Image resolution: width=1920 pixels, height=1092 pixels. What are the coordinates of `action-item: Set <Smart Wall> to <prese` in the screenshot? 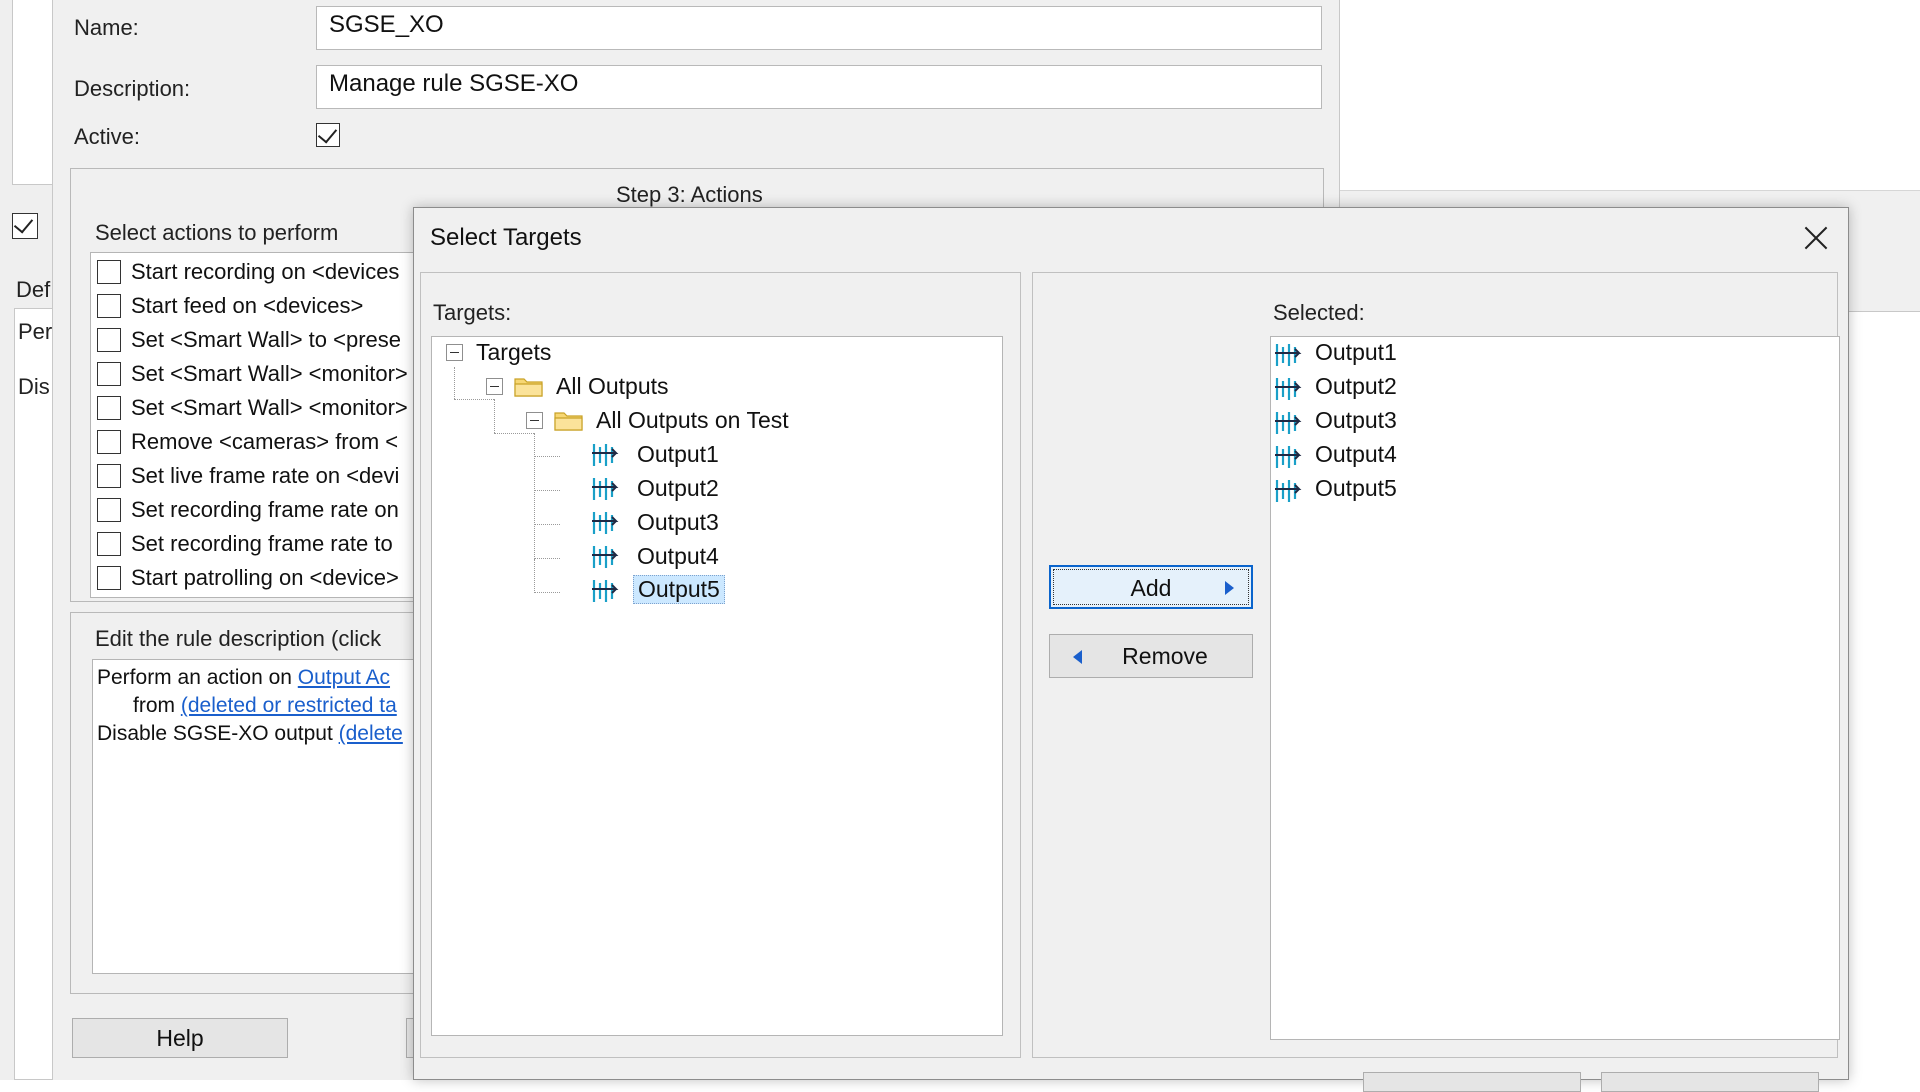 It's located at (249, 340).